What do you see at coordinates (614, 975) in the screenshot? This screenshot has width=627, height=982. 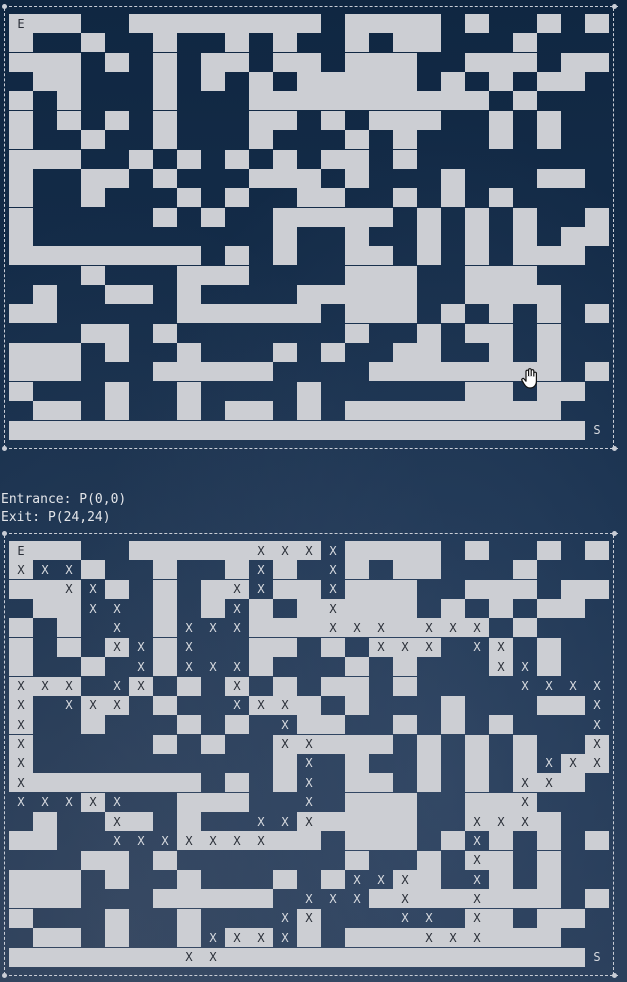 I see `frame-bottom-corner-right-bottom` at bounding box center [614, 975].